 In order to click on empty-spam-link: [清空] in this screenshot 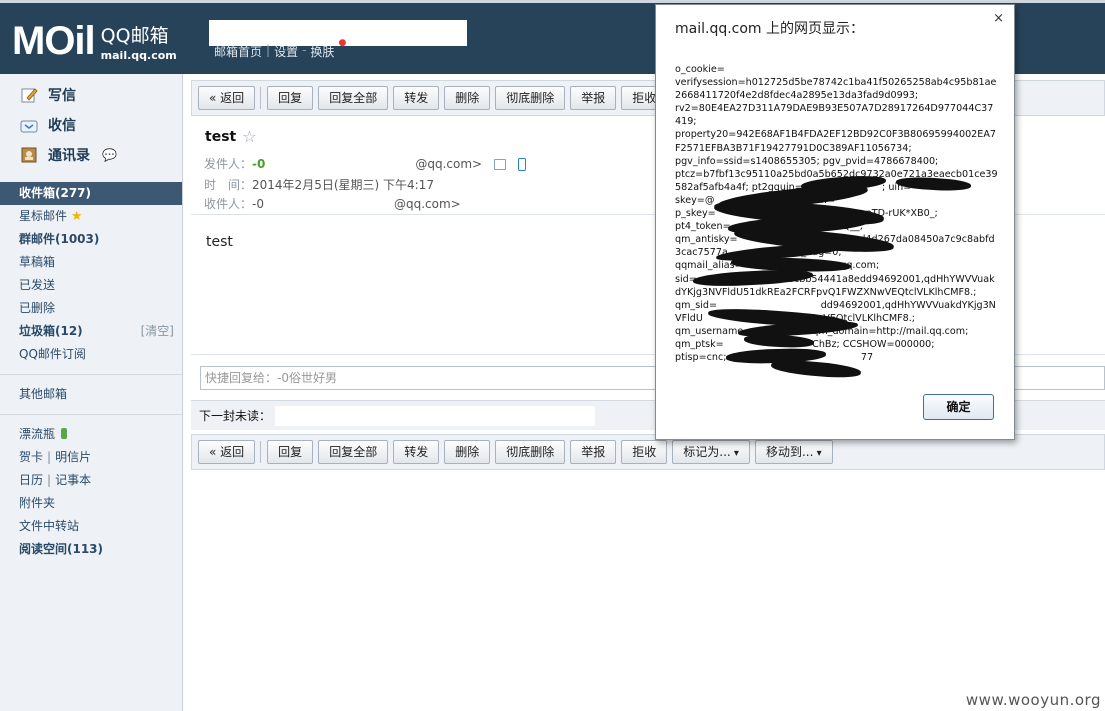, I will do `click(157, 331)`.